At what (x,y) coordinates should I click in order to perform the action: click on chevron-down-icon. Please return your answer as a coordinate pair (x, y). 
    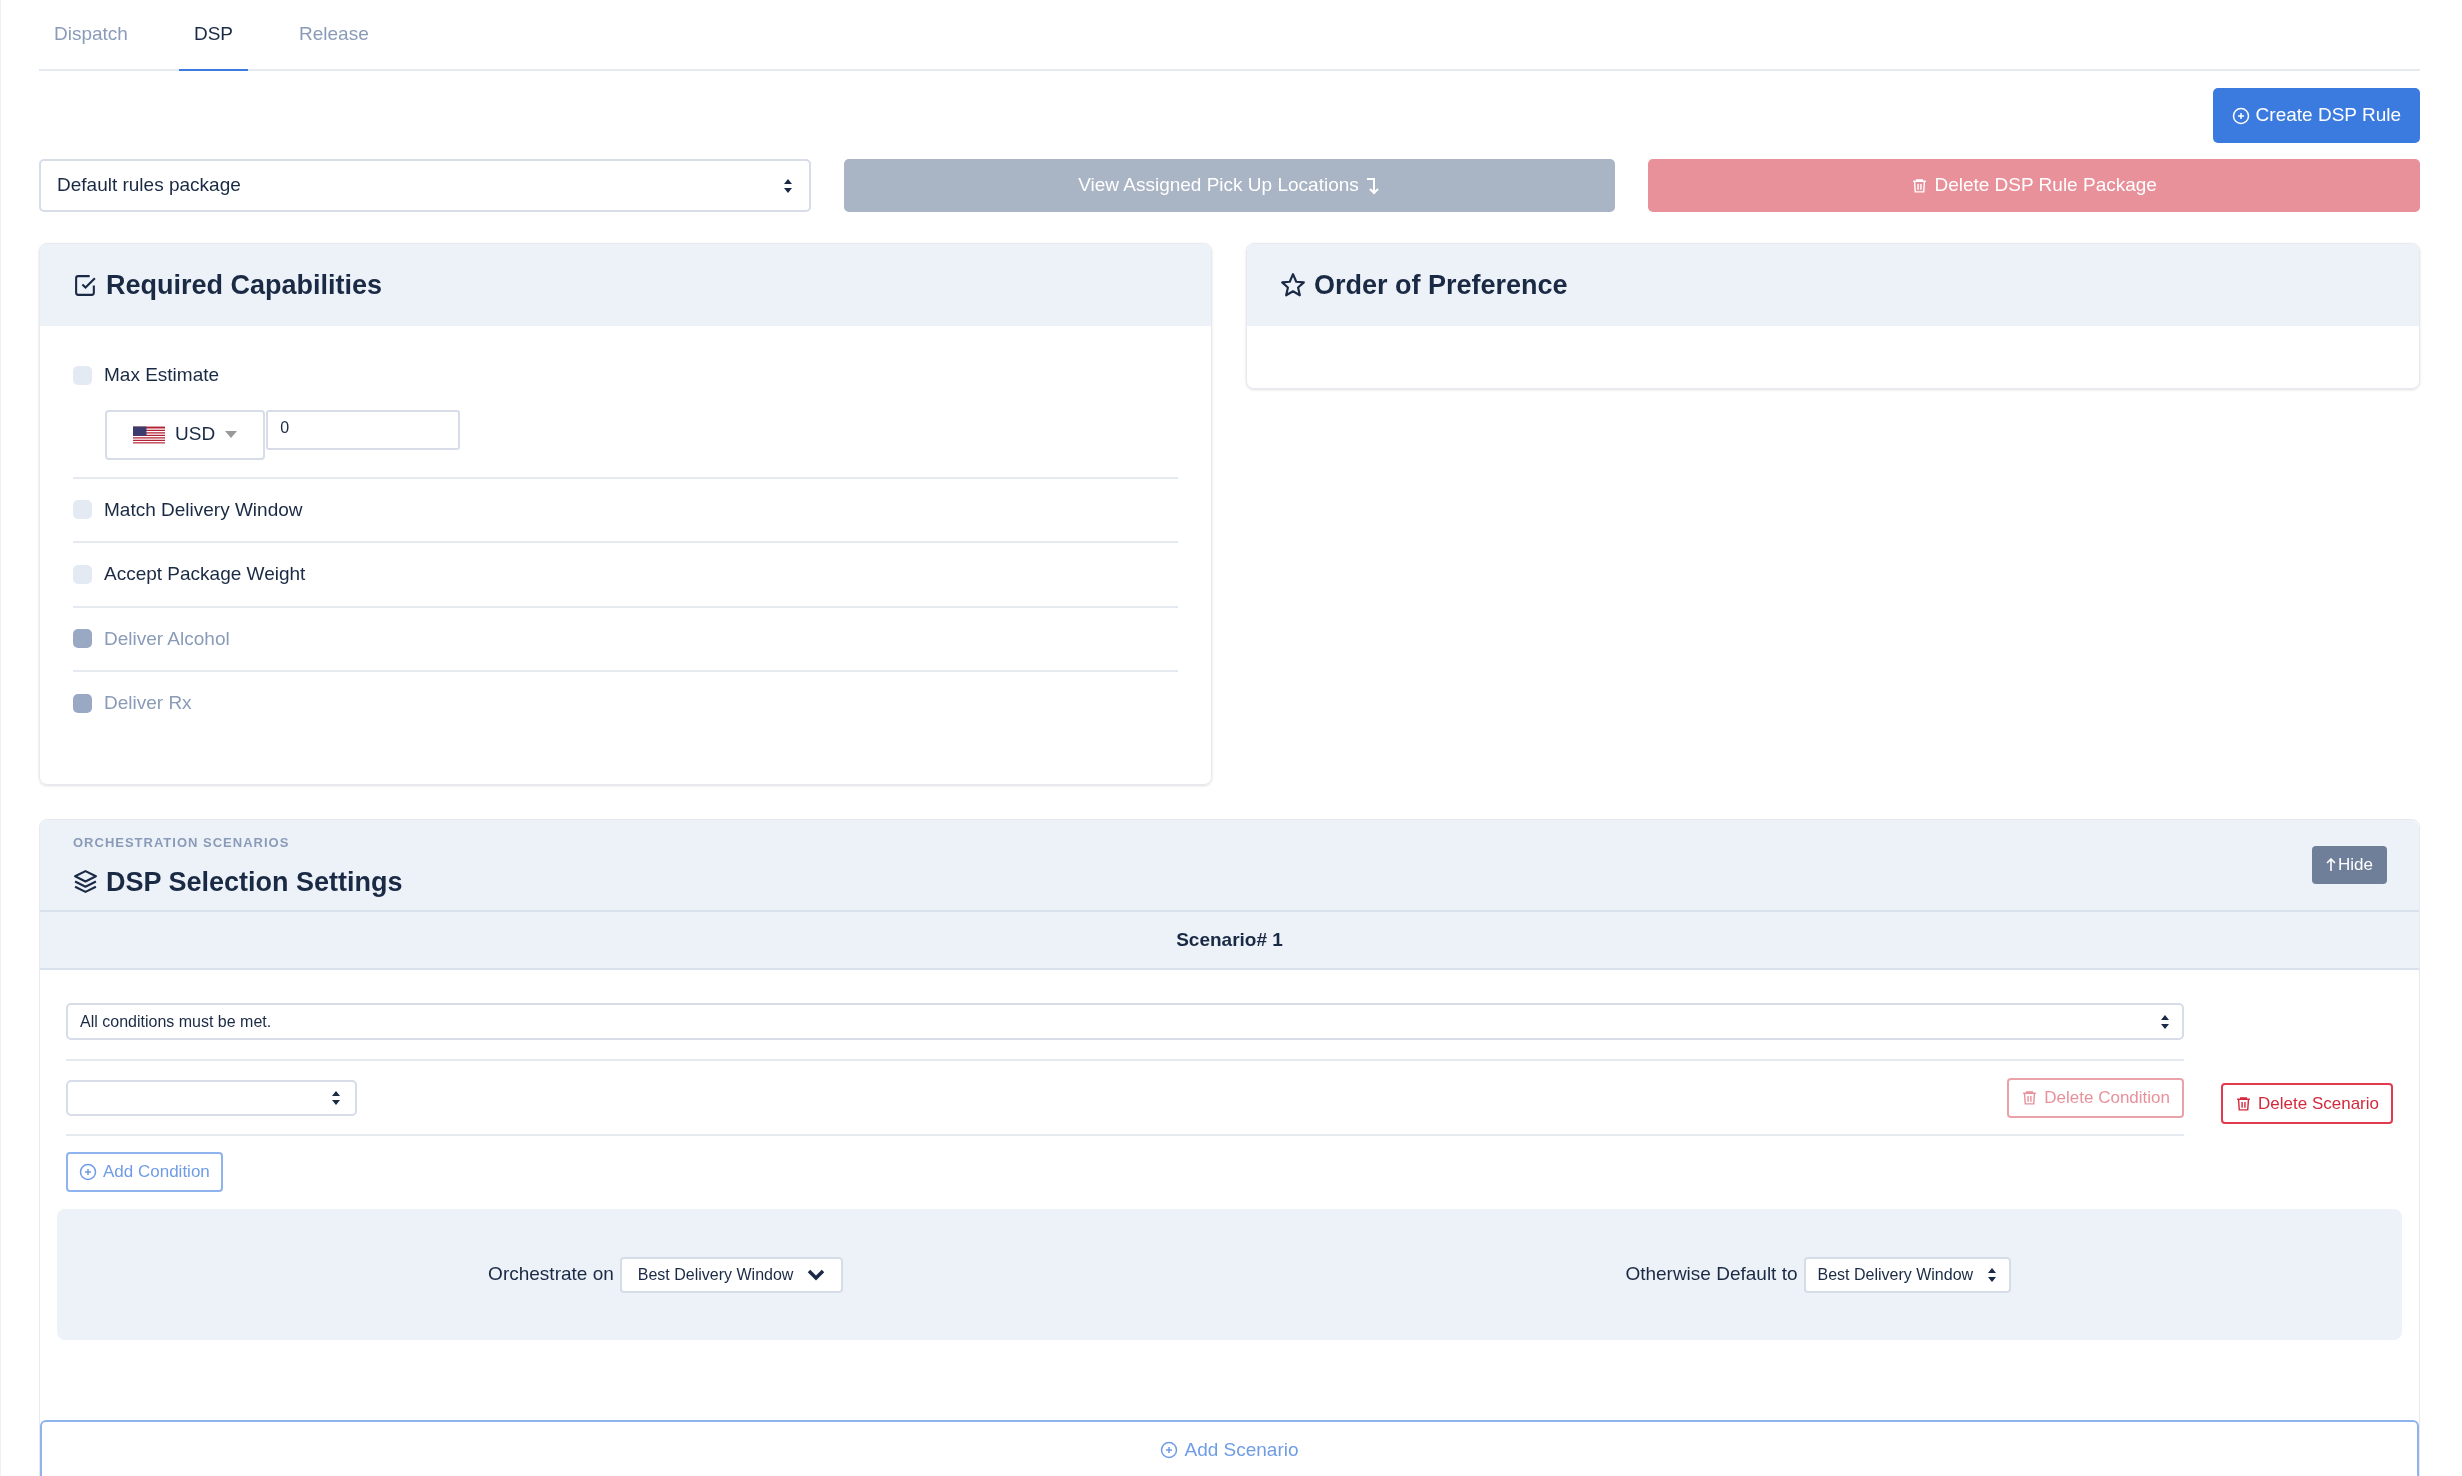
    Looking at the image, I should click on (816, 1274).